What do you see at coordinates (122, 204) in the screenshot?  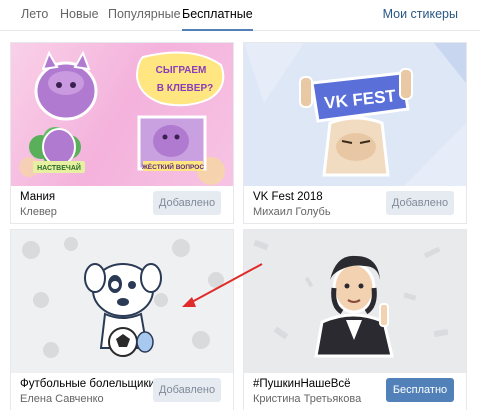 I see `card-footer: Мания Клевер Добавлено` at bounding box center [122, 204].